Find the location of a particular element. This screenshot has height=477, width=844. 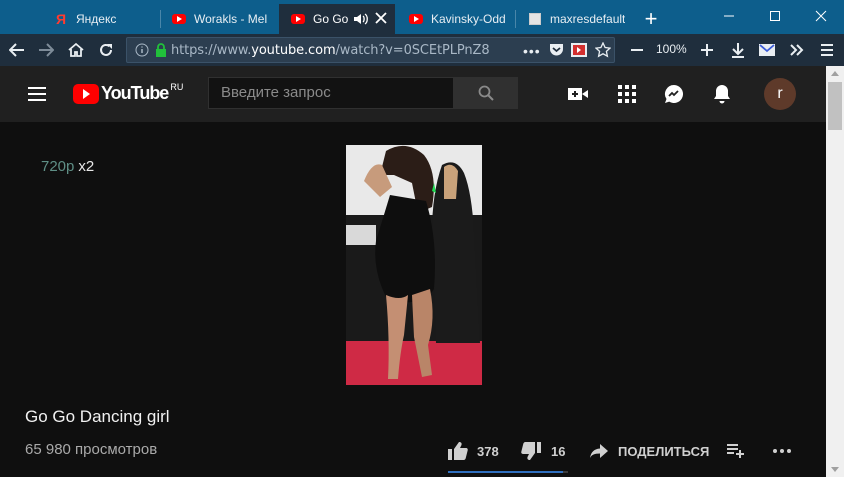

messages-icon is located at coordinates (674, 94).